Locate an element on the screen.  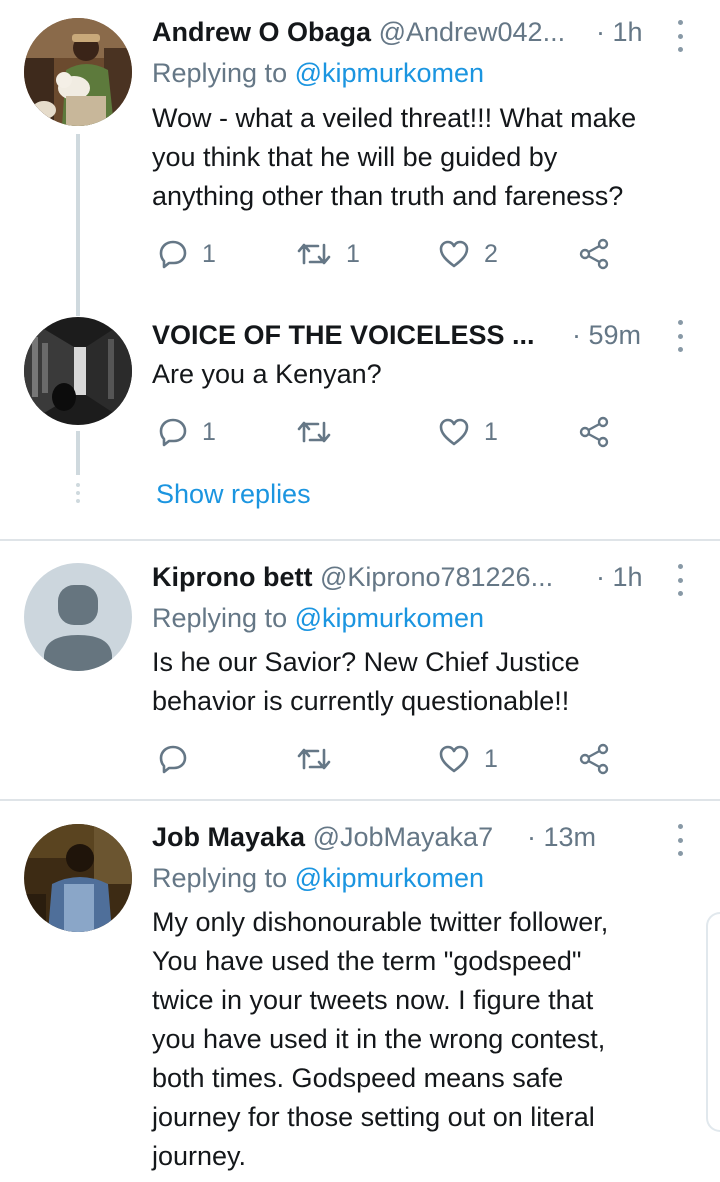
author-name: Kiprono bett is located at coordinates (232, 577).